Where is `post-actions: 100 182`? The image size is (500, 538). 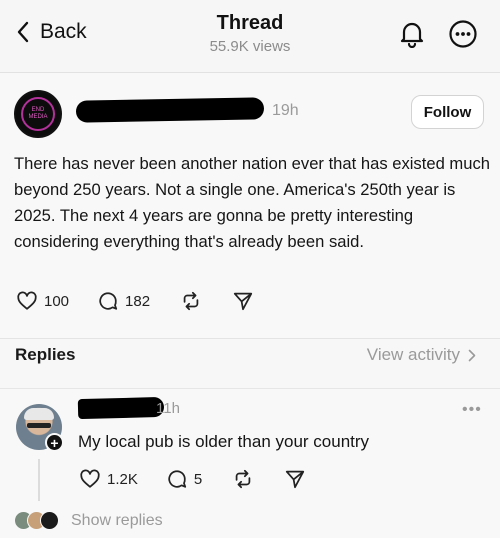
post-actions: 100 182 is located at coordinates (135, 301).